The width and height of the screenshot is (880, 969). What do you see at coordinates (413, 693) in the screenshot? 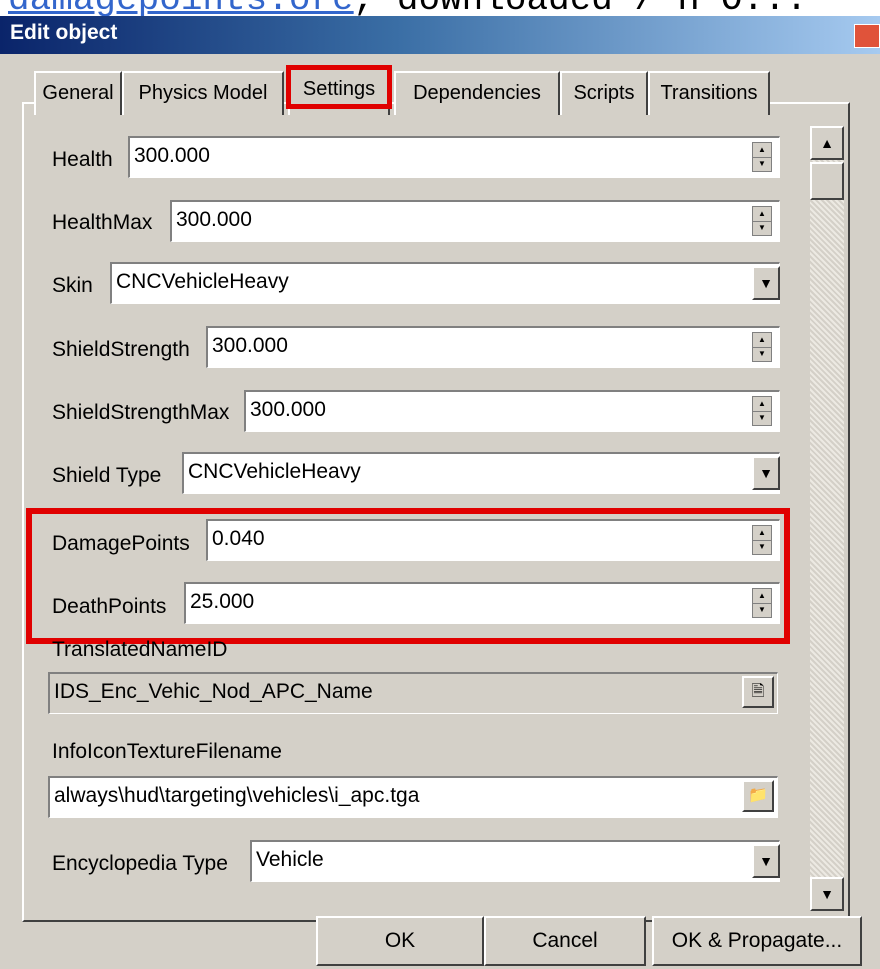
I see `translatednameid-field: IDS_Enc_Vehic_Nod_APC_Name` at bounding box center [413, 693].